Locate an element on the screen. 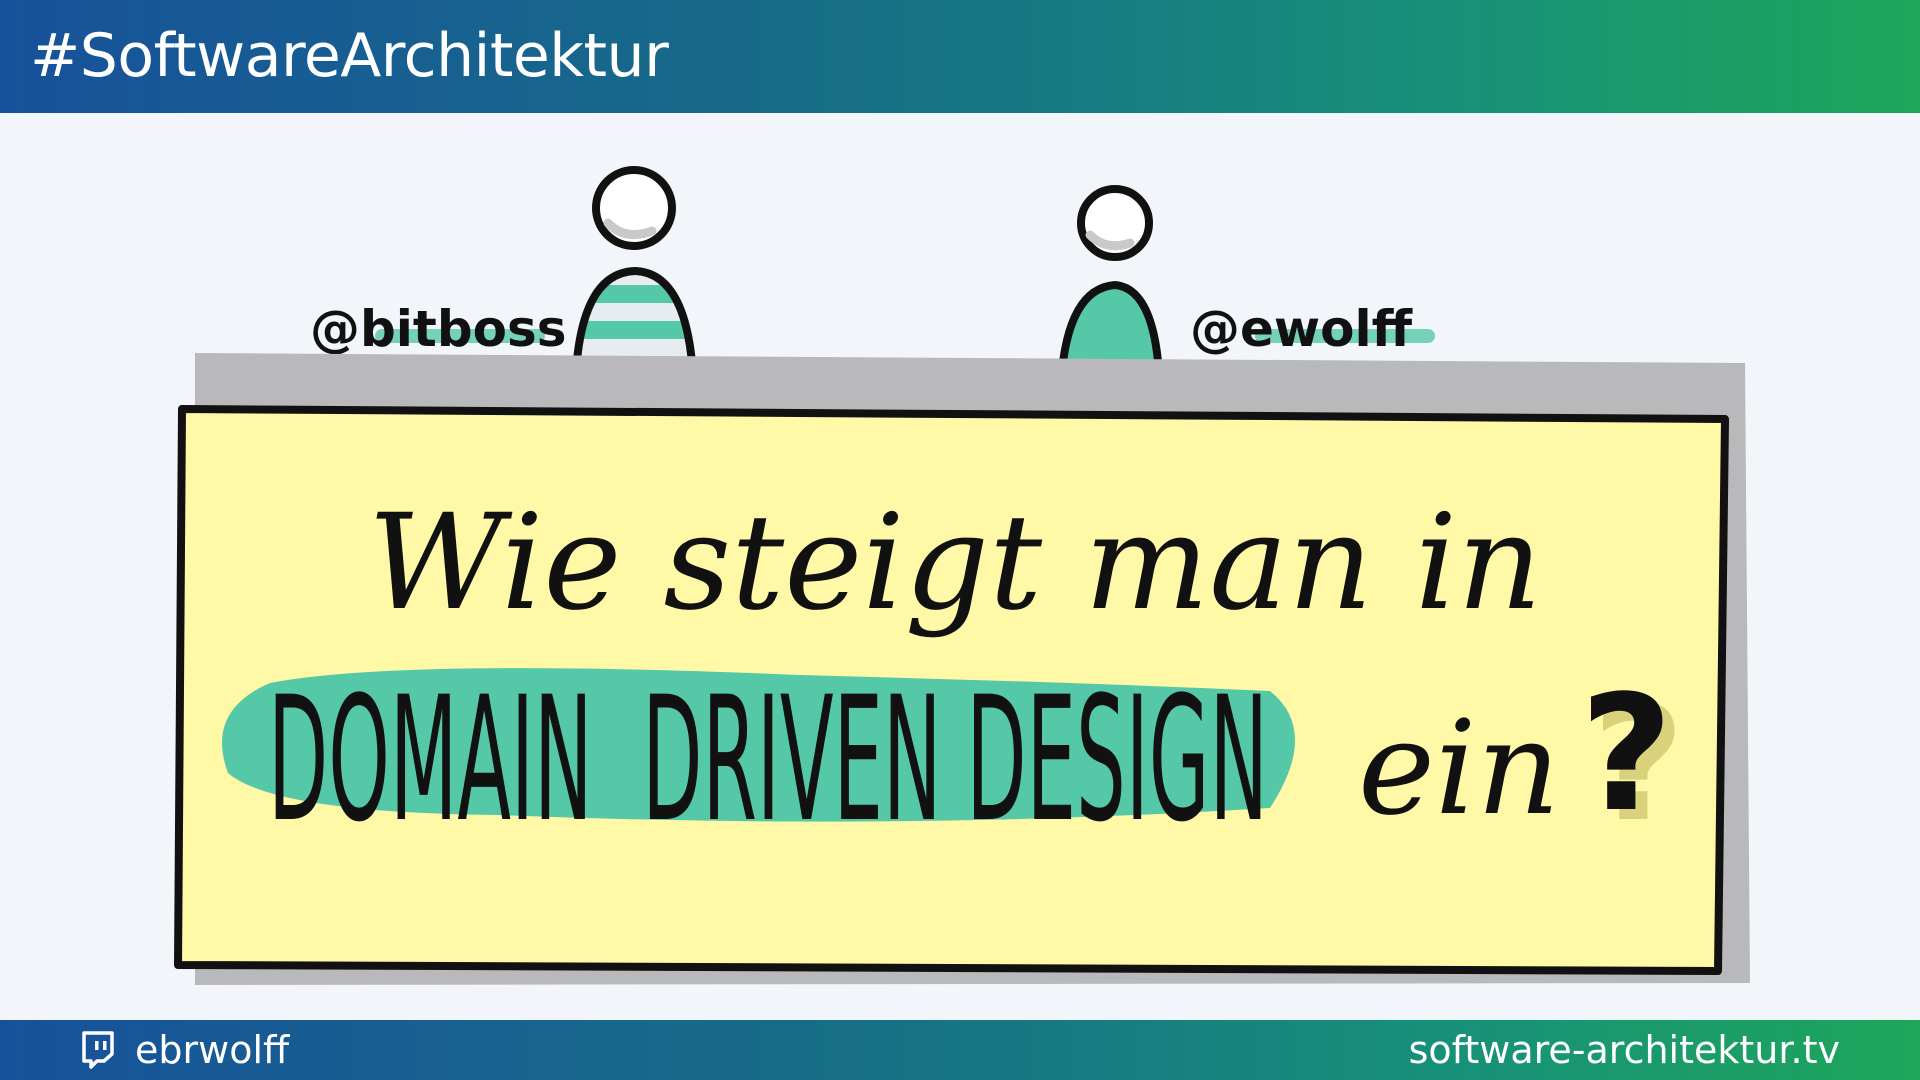 The width and height of the screenshot is (1920, 1080). handle-right: @ewolff is located at coordinates (1301, 329).